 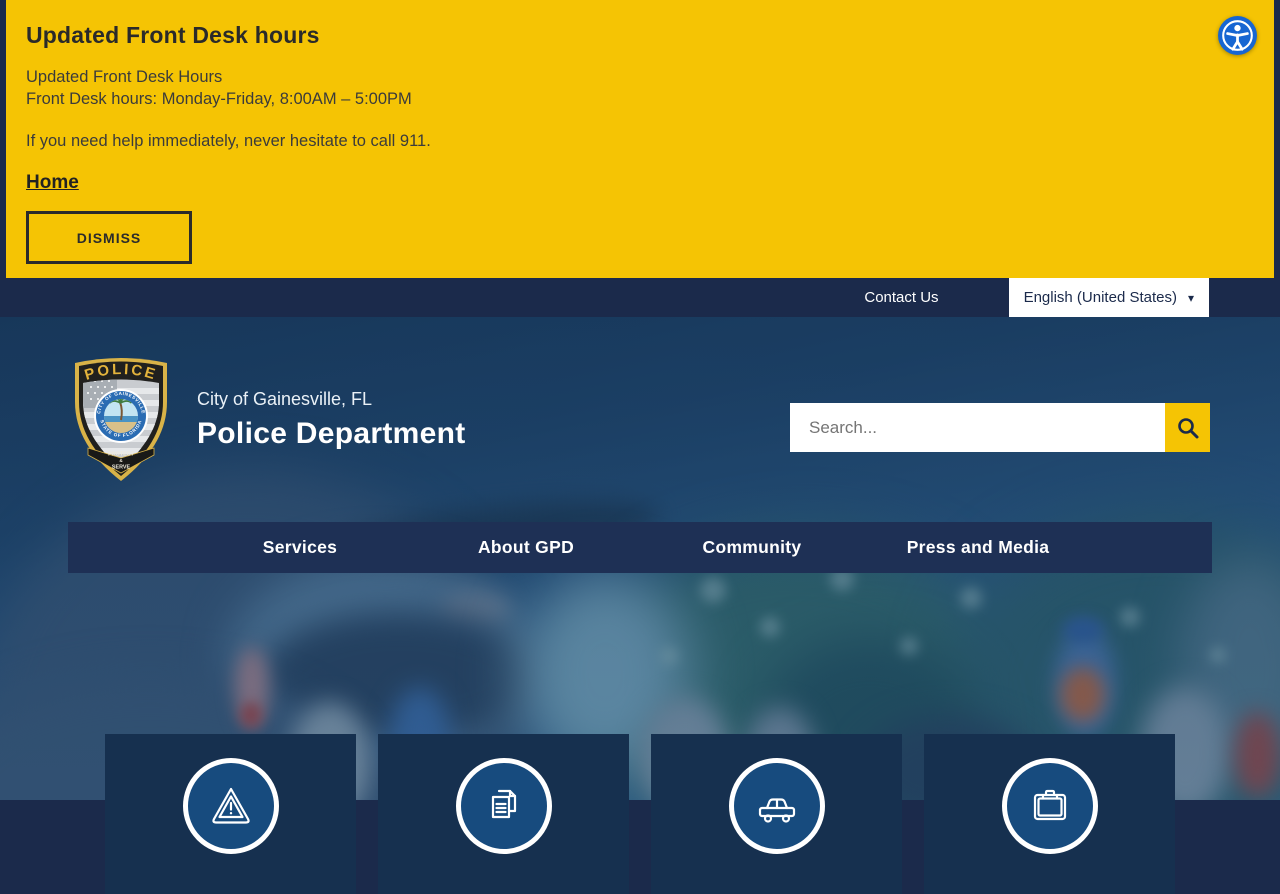 I want to click on logo-motto-protect: PROTECT, so click(x=121, y=455).